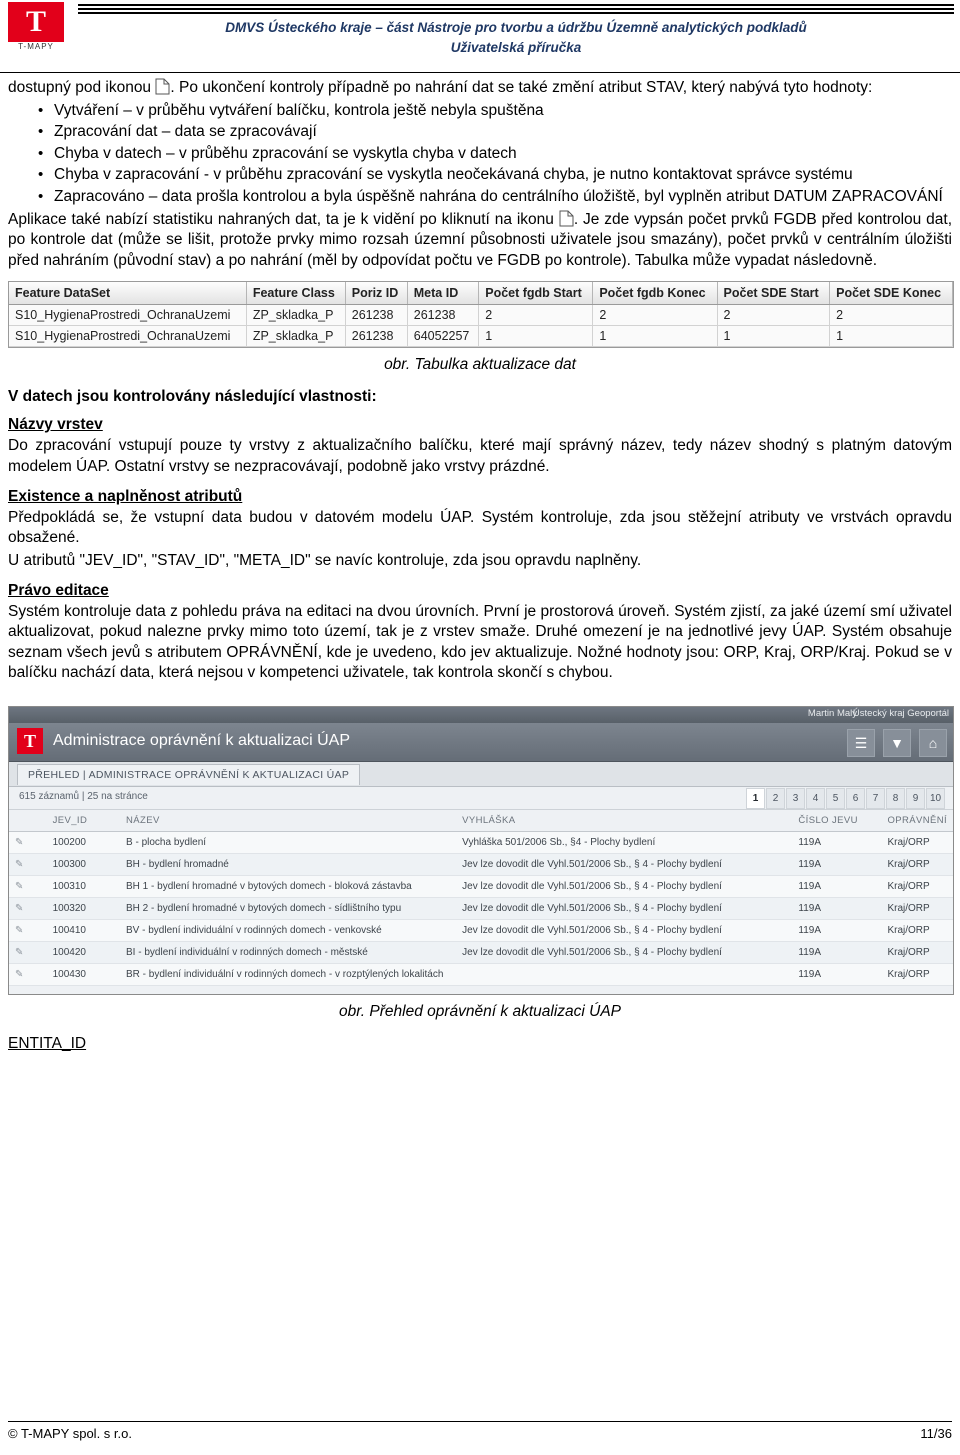  I want to click on intro-text-before: dostupný pod ikonou, so click(80, 87).